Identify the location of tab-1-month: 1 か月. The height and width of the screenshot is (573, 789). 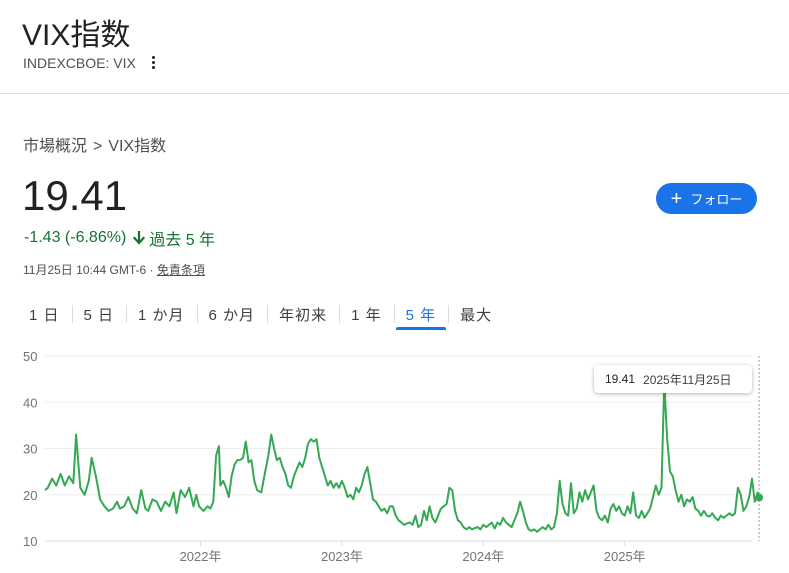
(161, 313).